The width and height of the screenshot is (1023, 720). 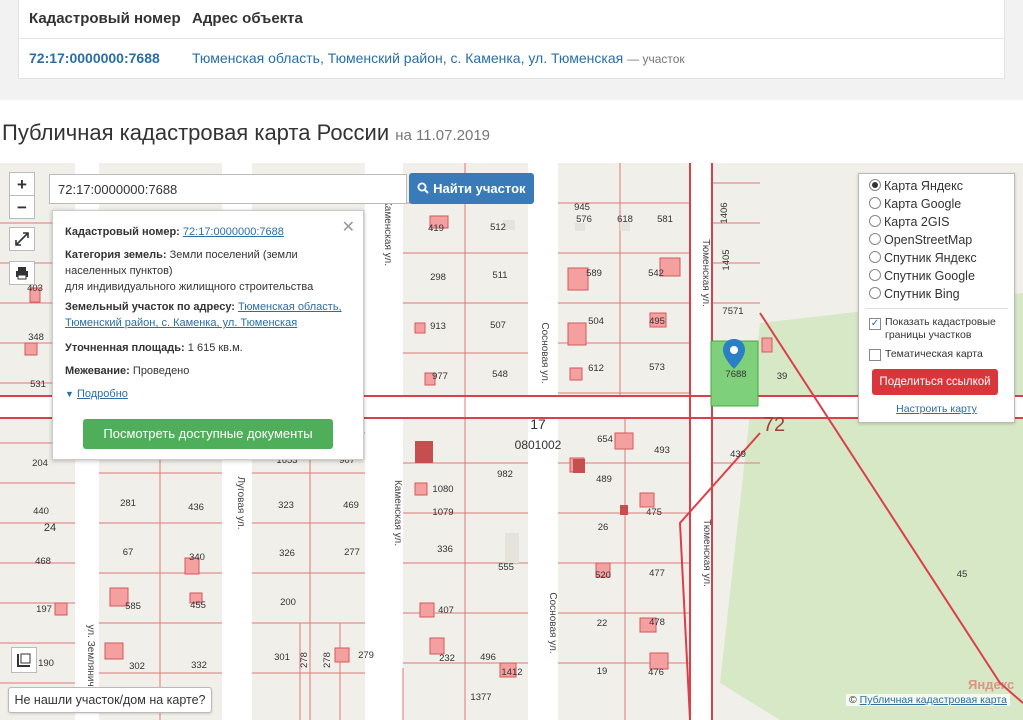 I want to click on not-found-button: Не нашли участок/дом на карте?, so click(x=110, y=700).